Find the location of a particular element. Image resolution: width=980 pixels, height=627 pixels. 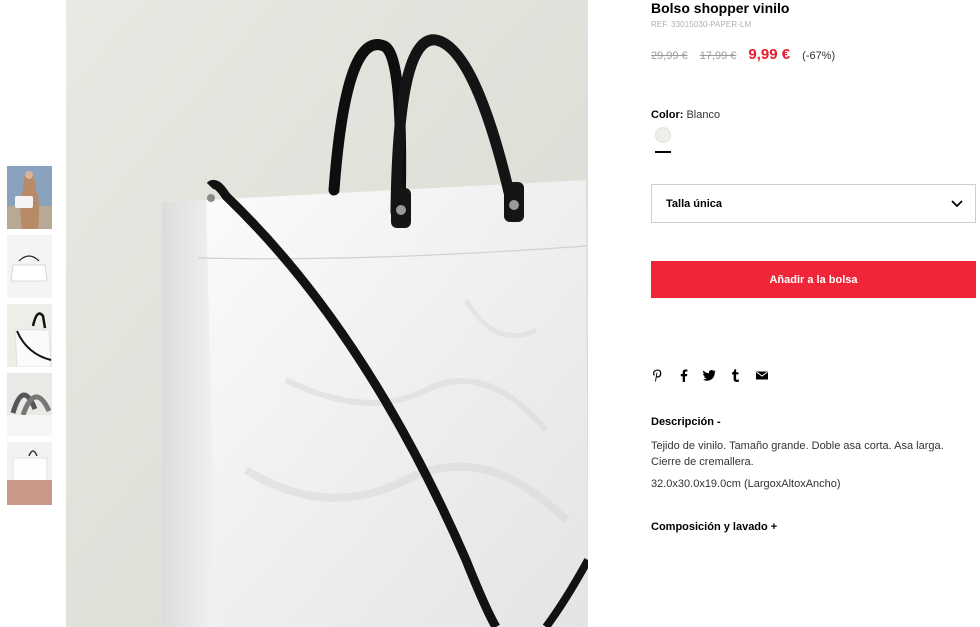

composition-toggle: Composición y lavado + is located at coordinates (714, 527).